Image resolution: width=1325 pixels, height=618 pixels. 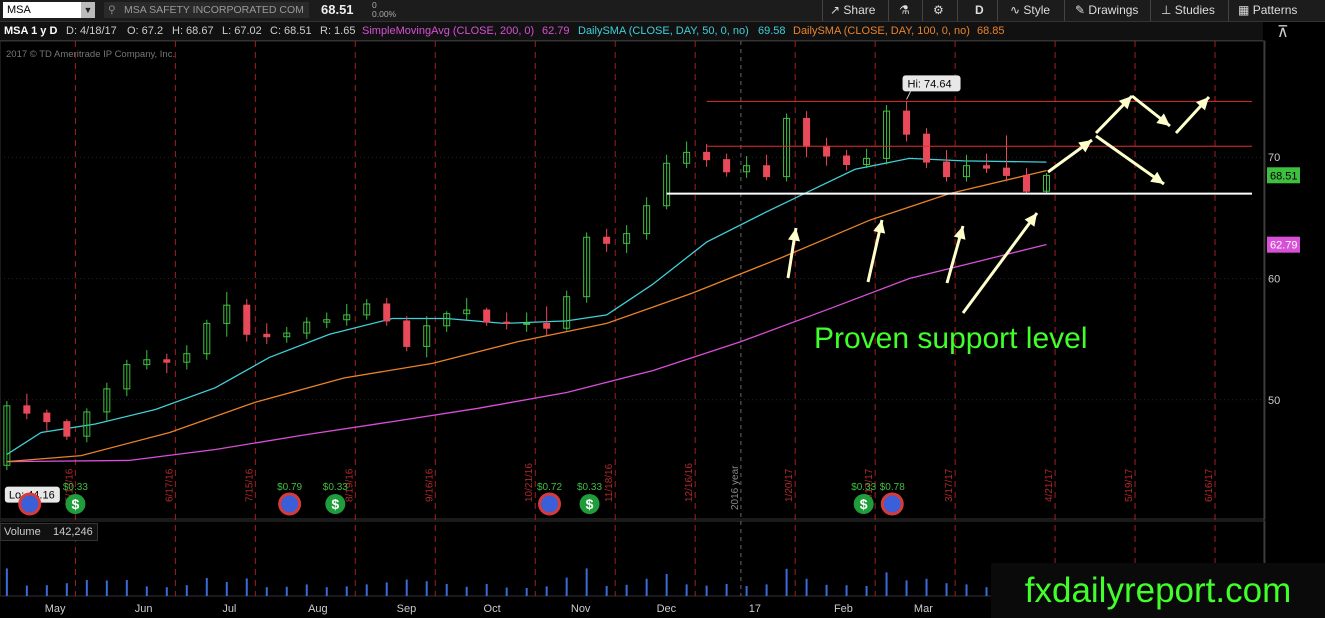 What do you see at coordinates (492, 609) in the screenshot?
I see `month-label: Oct` at bounding box center [492, 609].